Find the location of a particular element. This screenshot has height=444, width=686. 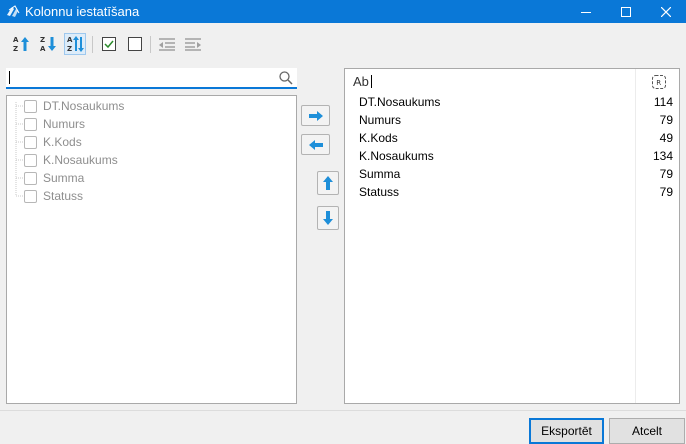

uncheck-all-icon is located at coordinates (135, 44).